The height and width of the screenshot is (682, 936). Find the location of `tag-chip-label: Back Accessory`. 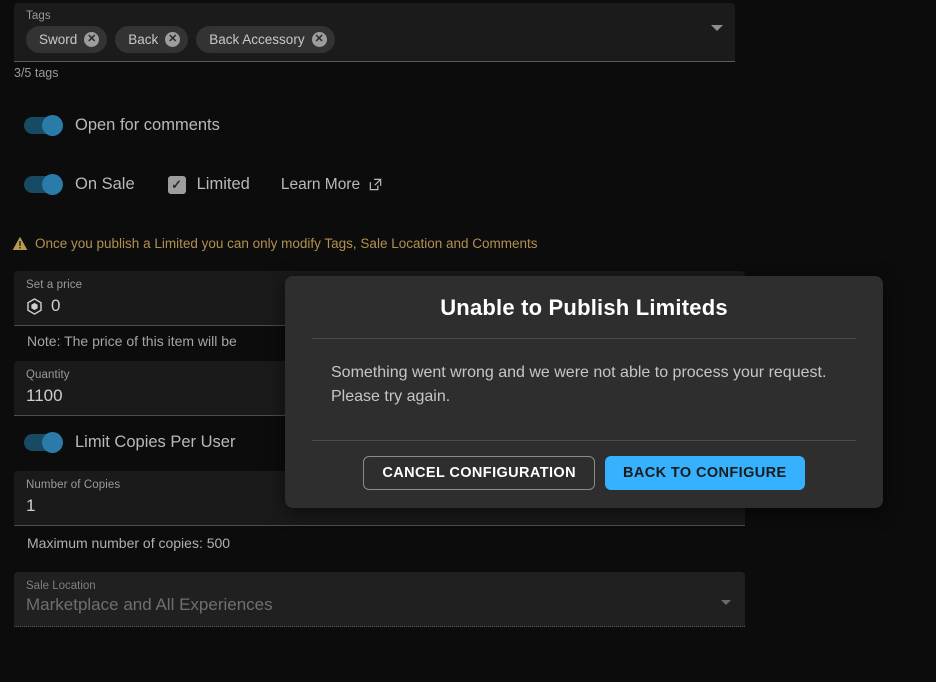

tag-chip-label: Back Accessory is located at coordinates (257, 39).